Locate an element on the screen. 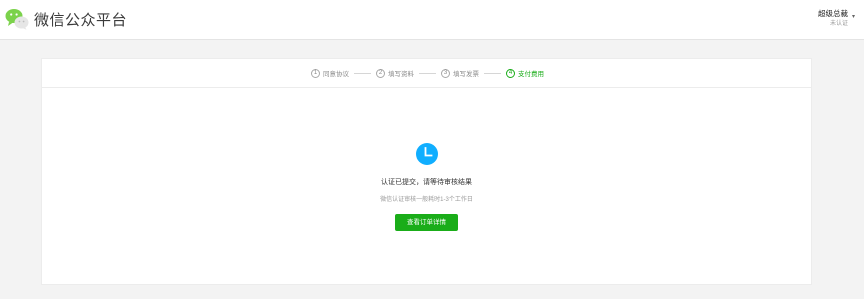 This screenshot has width=864, height=299. step-2: 2 填写资料 is located at coordinates (395, 73).